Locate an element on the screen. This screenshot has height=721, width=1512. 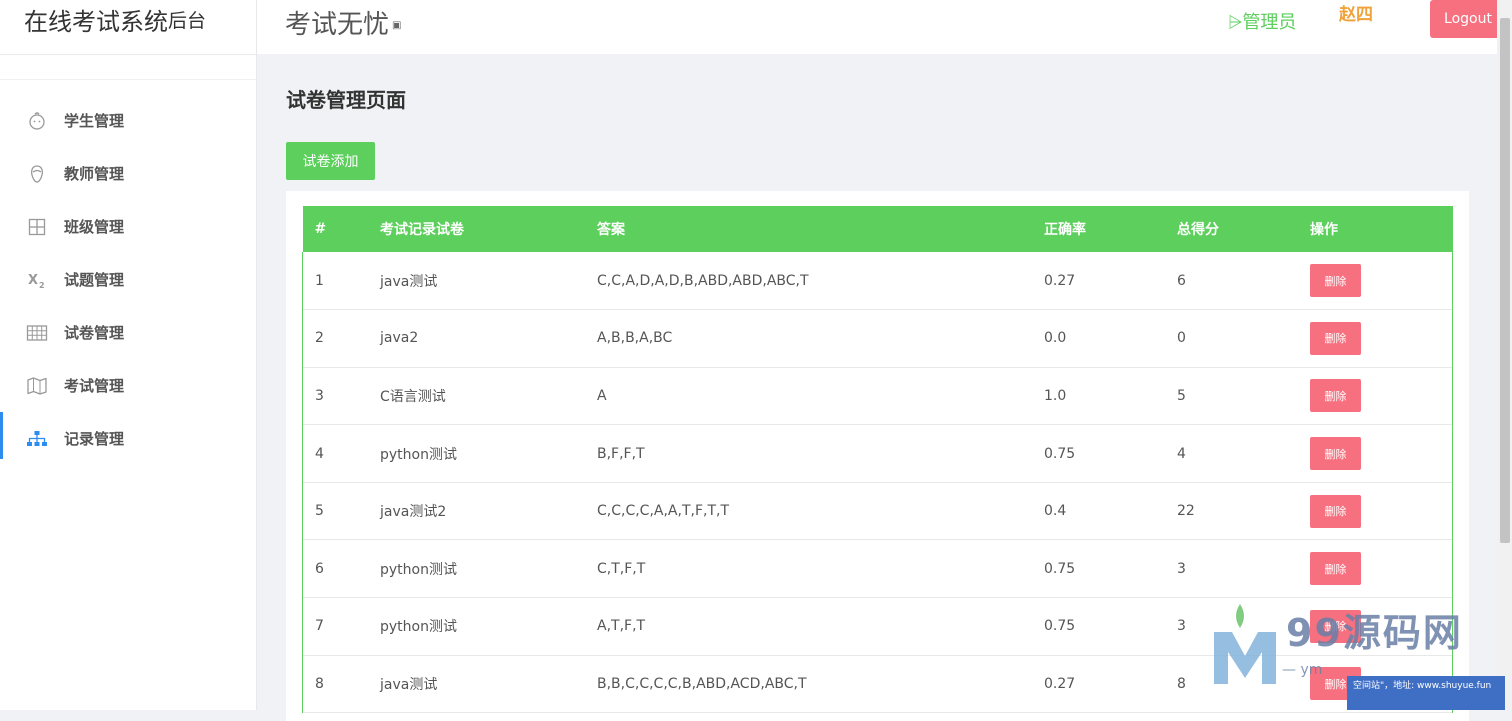
cell-index: 1 is located at coordinates (341, 281).